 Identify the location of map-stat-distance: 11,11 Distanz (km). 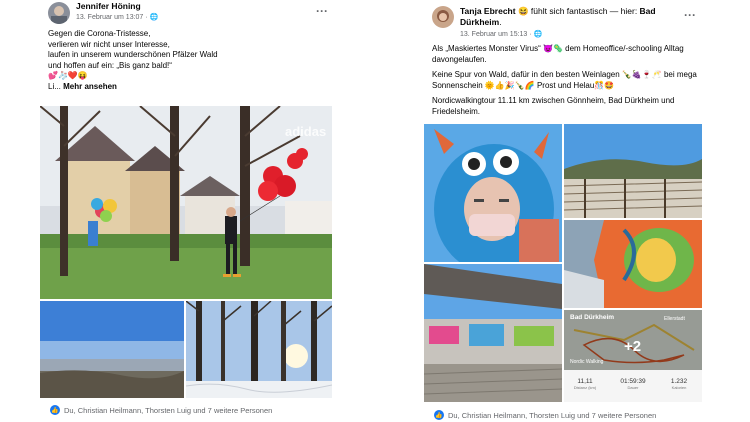
(585, 384).